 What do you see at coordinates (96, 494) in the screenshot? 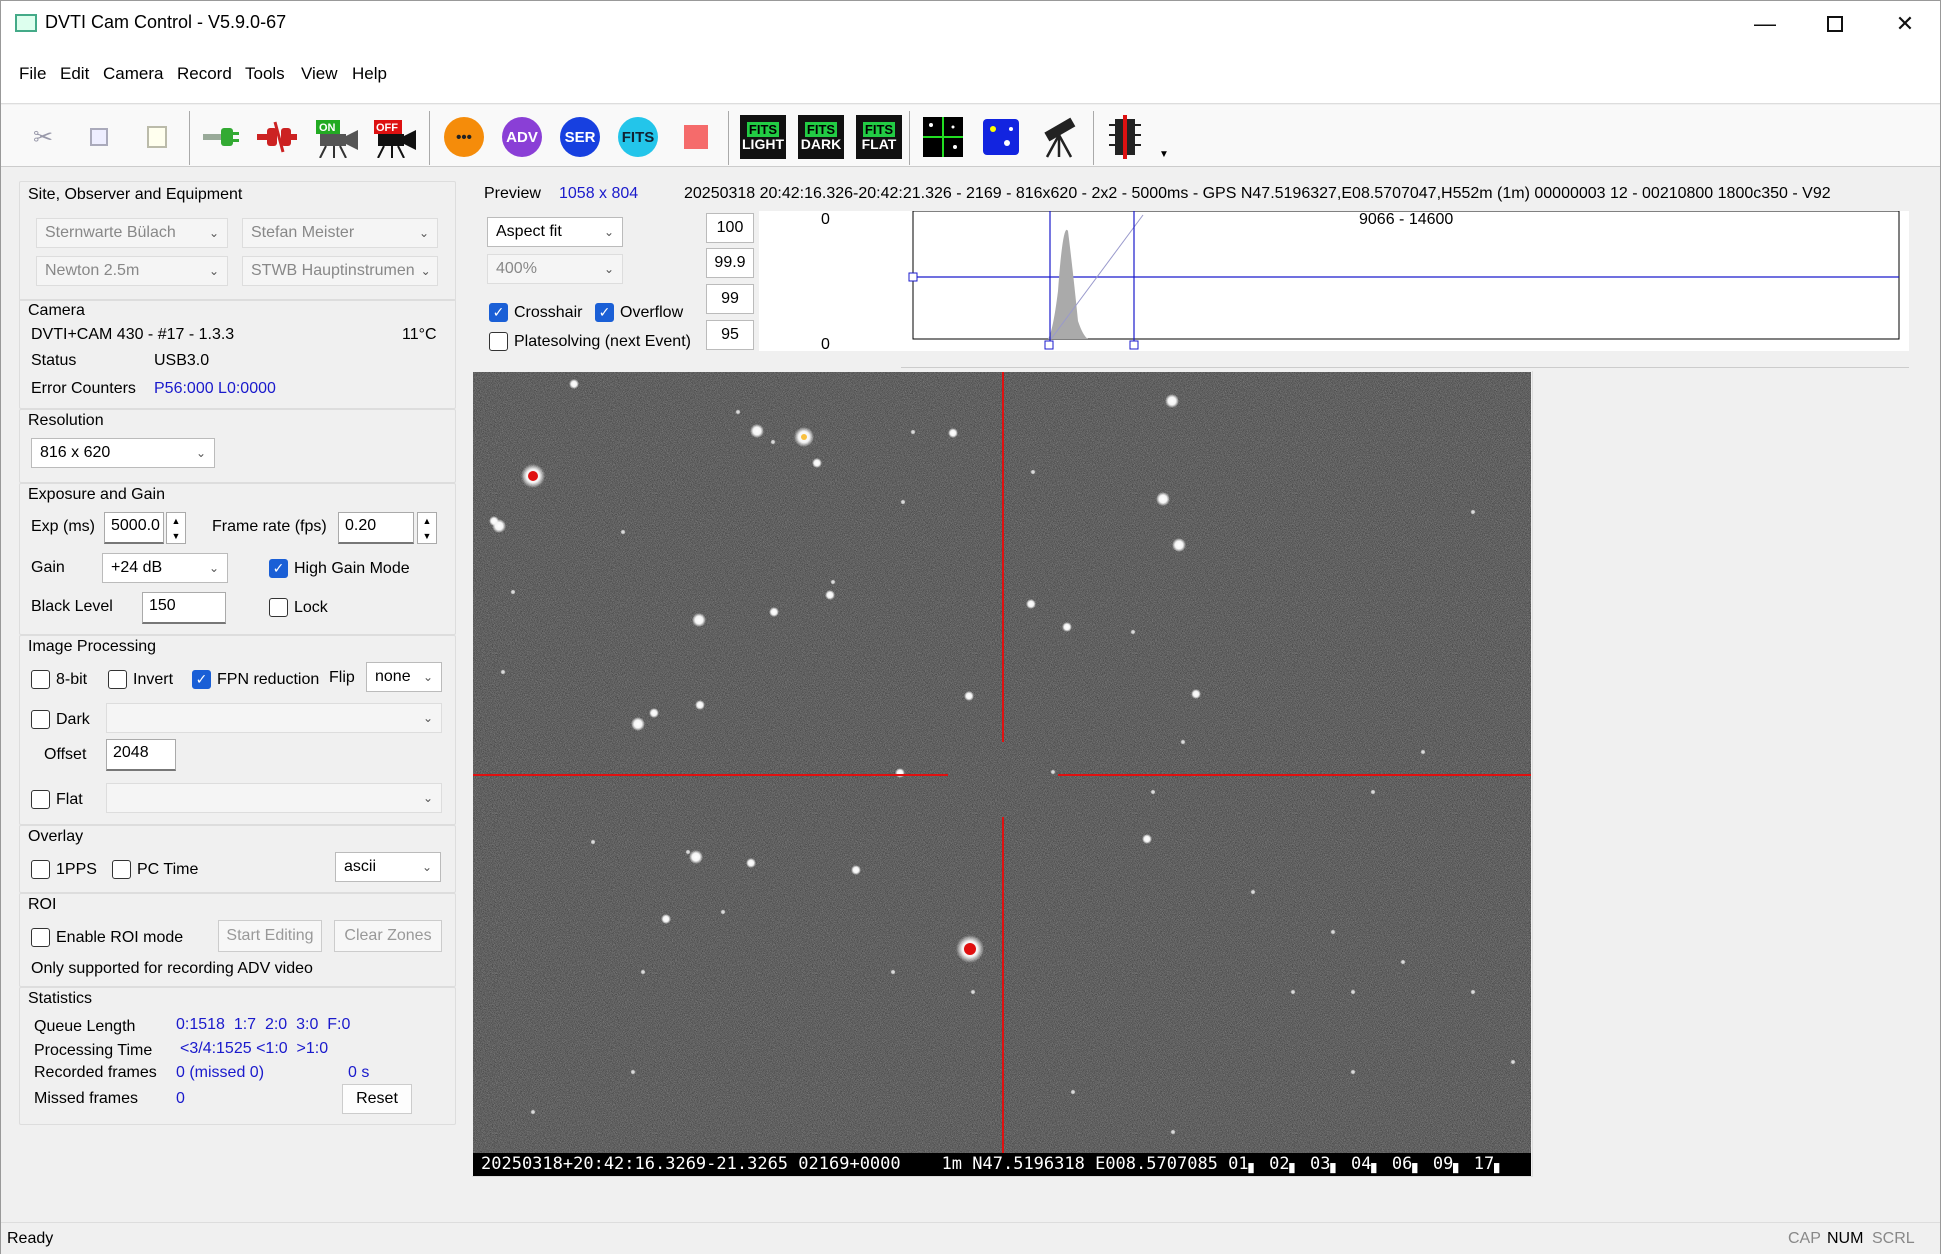
I see `exposure-group-title: Exposure and Gain` at bounding box center [96, 494].